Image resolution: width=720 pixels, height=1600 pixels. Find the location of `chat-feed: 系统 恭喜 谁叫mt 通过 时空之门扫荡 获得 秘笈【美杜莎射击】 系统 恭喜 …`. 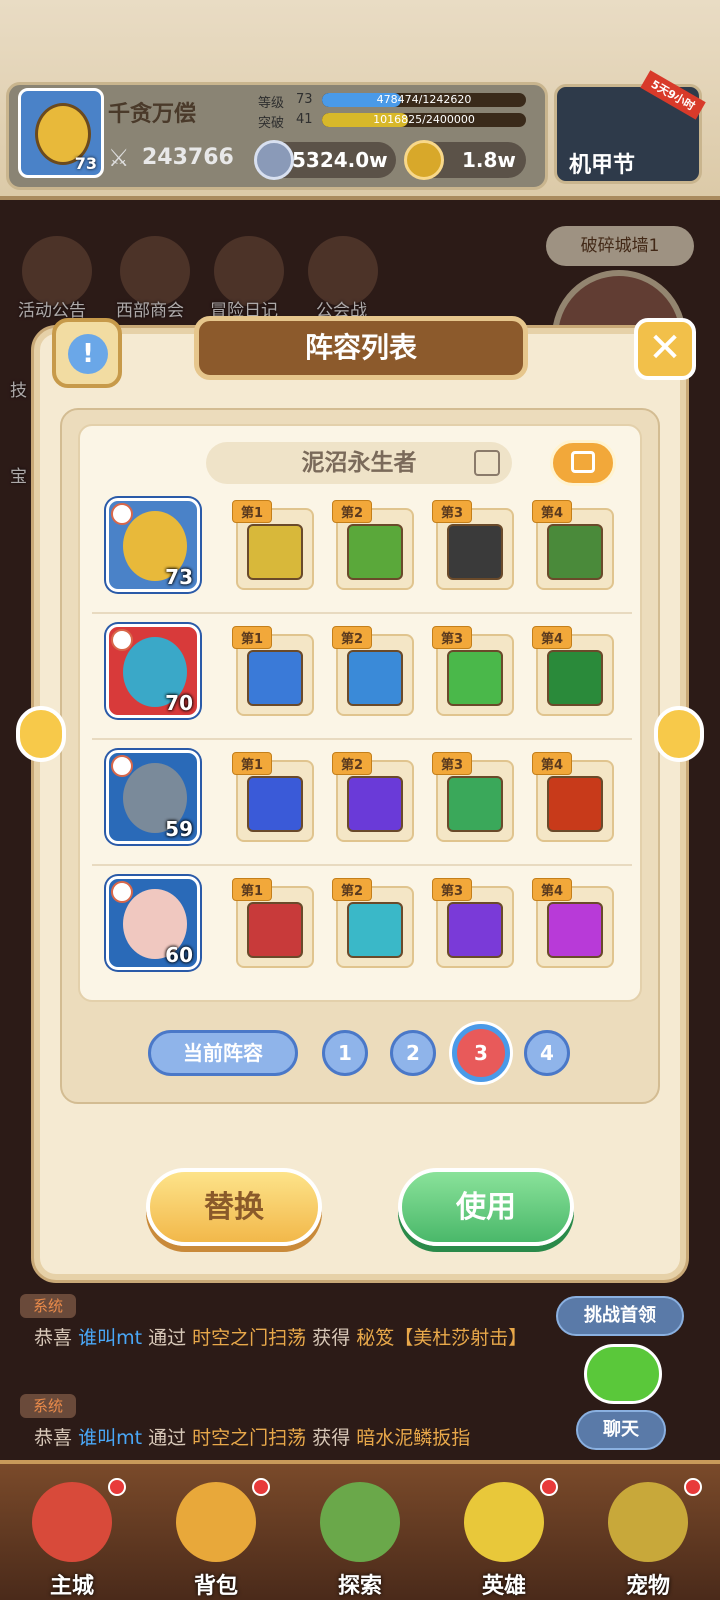

chat-feed: 系统 恭喜 谁叫mt 通过 时空之门扫荡 获得 秘笈【美杜莎射击】 系统 恭喜 … is located at coordinates (360, 1370).